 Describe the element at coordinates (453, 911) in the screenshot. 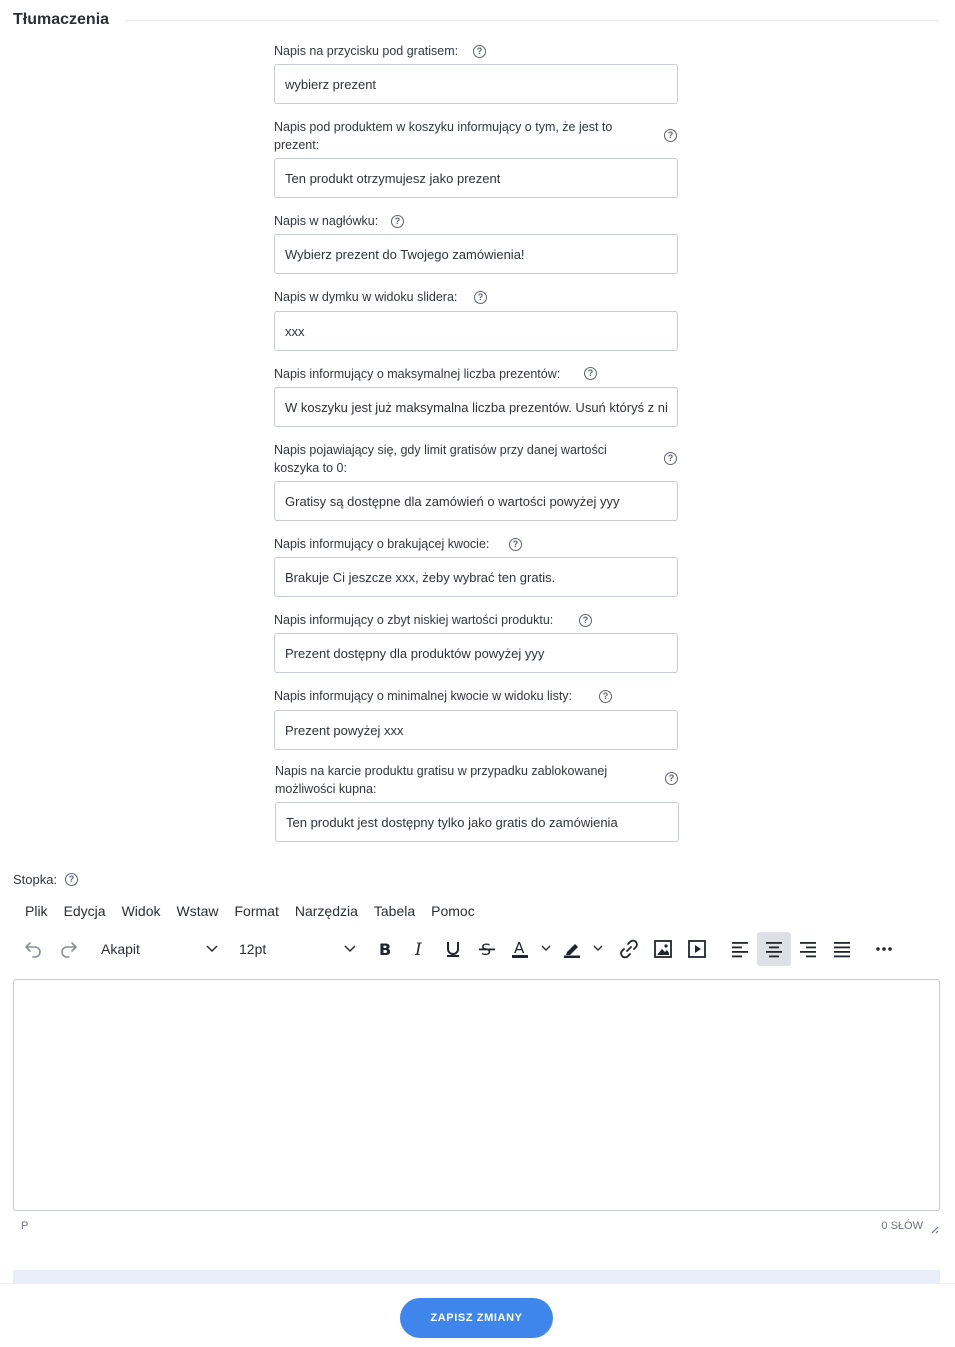

I see `menu-help: Pomoc` at that location.